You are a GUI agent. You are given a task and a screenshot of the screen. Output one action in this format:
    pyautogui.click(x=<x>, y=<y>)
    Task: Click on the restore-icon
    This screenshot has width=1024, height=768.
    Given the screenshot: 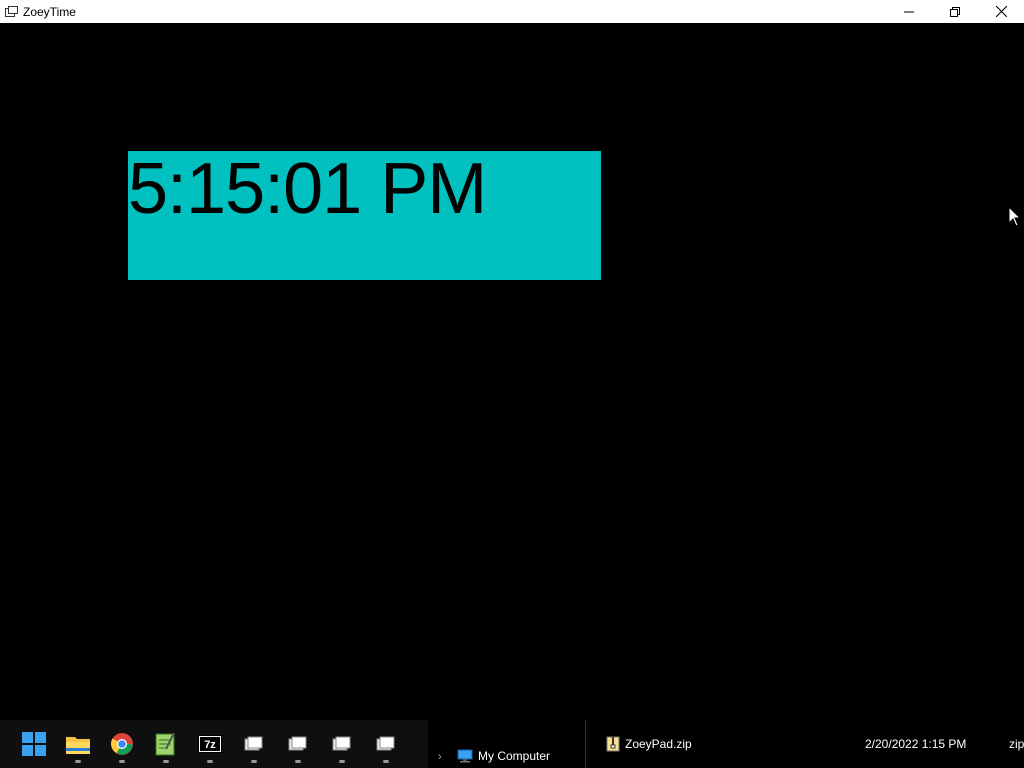 What is the action you would take?
    pyautogui.click(x=955, y=11)
    